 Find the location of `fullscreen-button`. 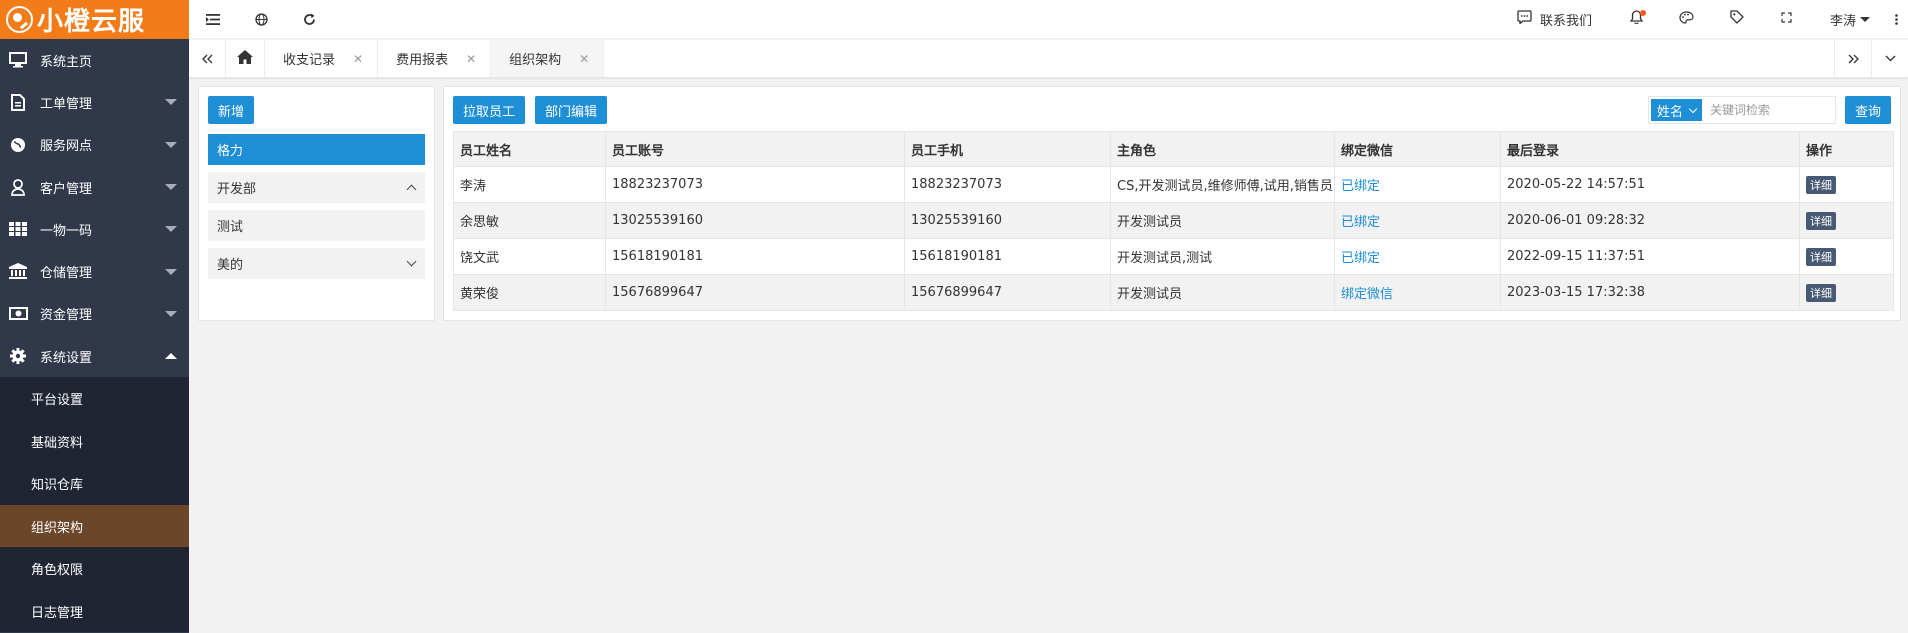

fullscreen-button is located at coordinates (1787, 19).